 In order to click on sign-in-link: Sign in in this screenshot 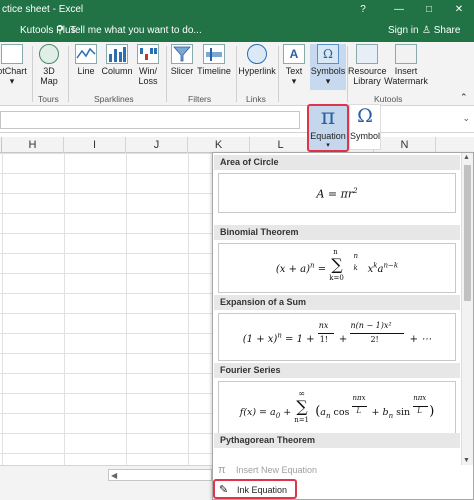, I will do `click(403, 30)`.